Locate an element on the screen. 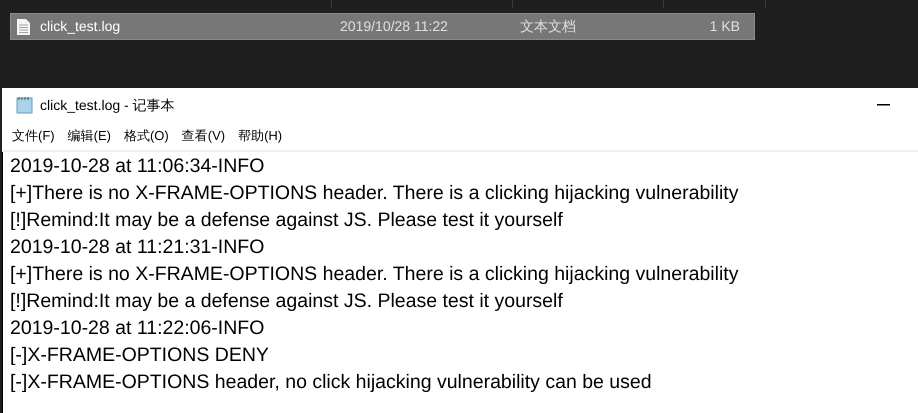  menu-item: 帮助(H) is located at coordinates (260, 136).